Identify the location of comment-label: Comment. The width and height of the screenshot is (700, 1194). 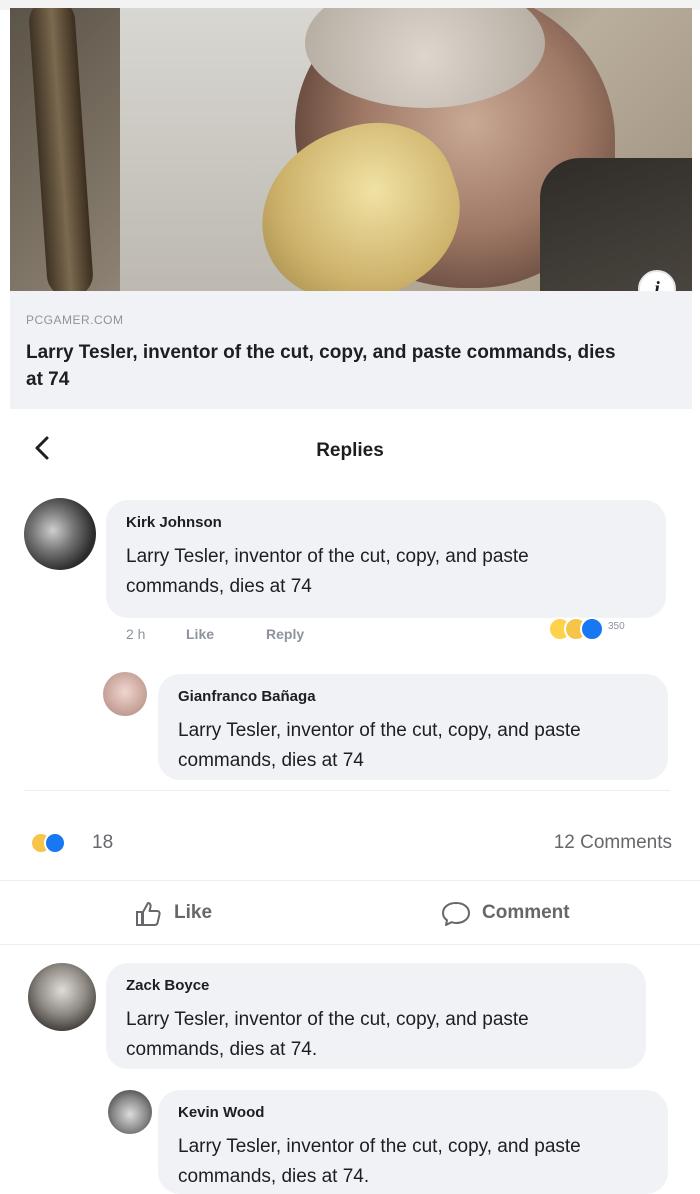
(526, 912).